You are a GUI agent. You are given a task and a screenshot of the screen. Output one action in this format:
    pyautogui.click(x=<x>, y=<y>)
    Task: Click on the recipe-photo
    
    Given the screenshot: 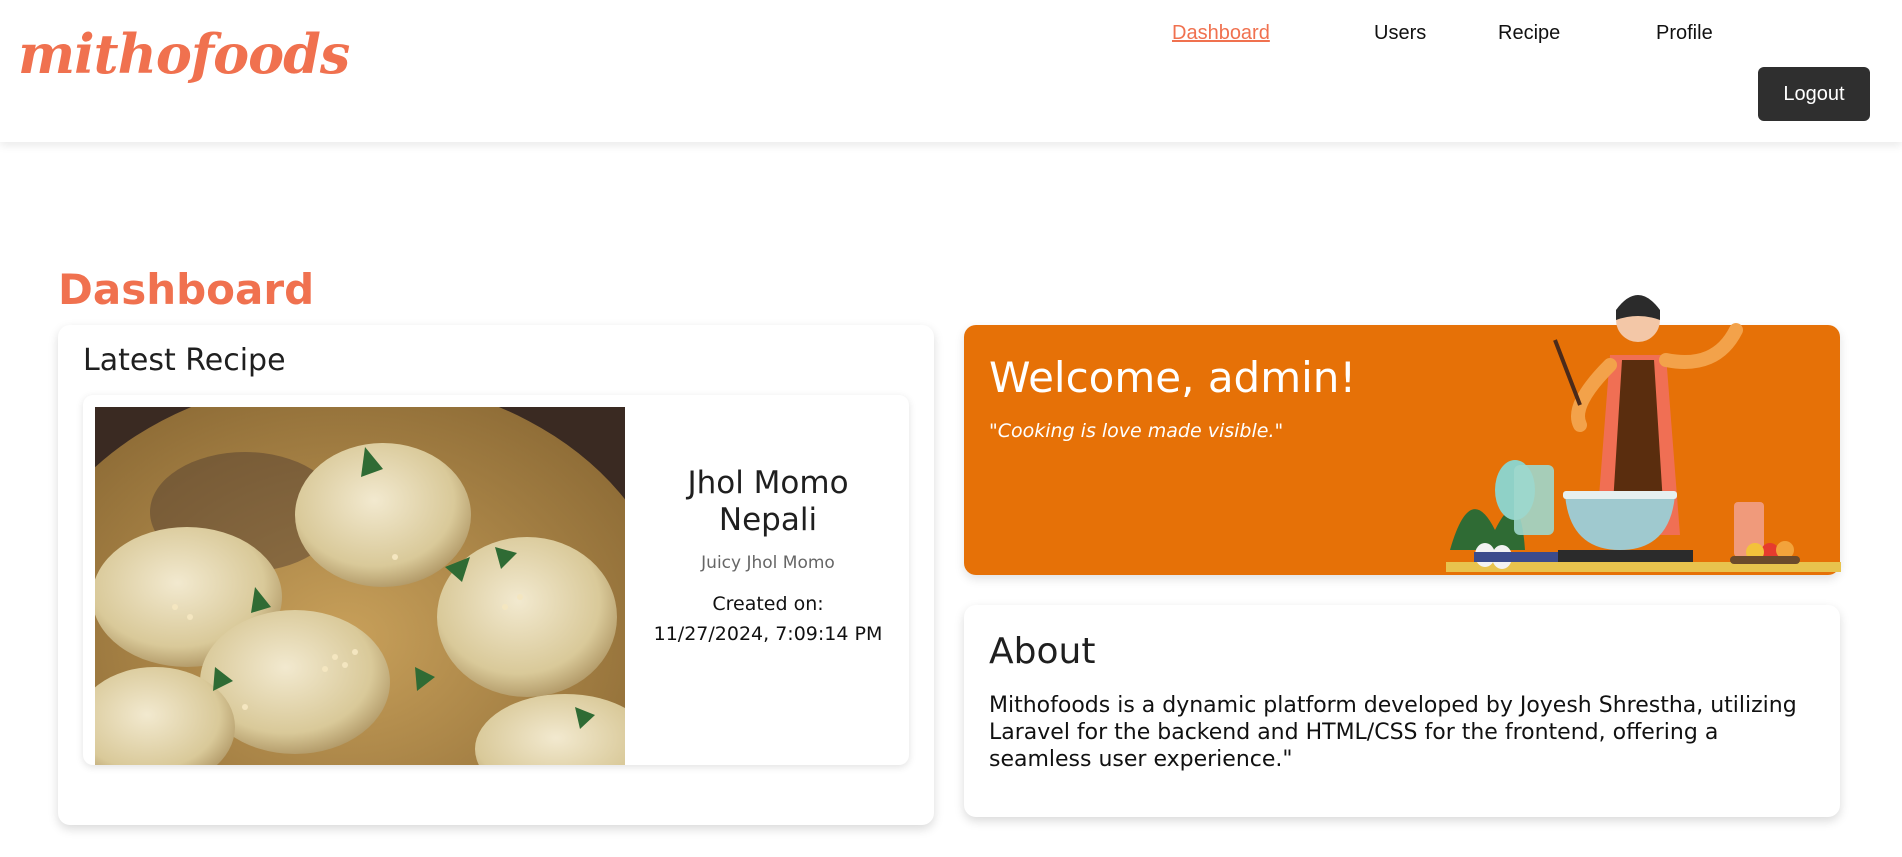 What is the action you would take?
    pyautogui.click(x=360, y=586)
    